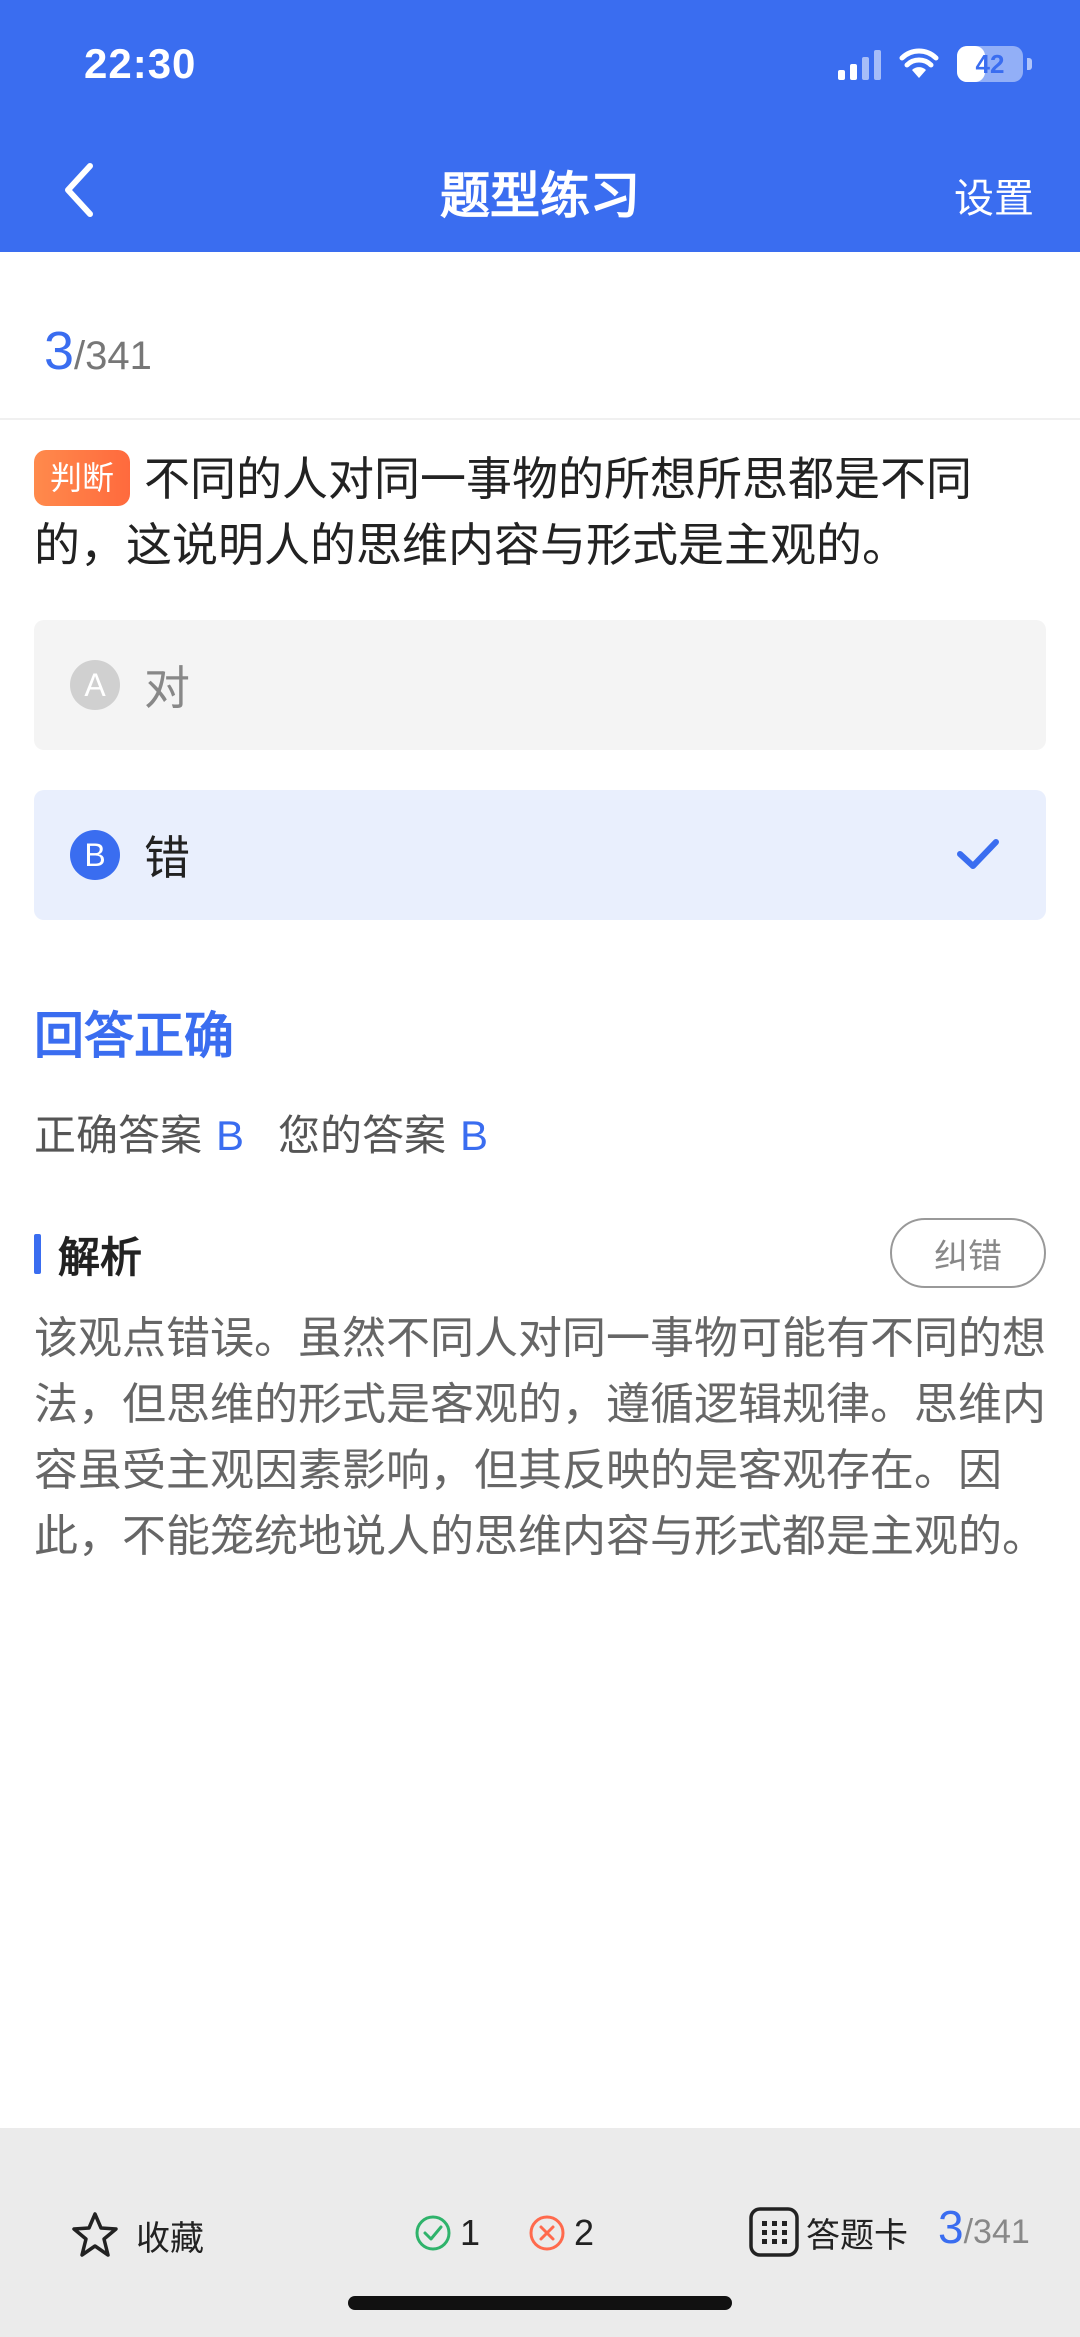 The height and width of the screenshot is (2337, 1080). Describe the element at coordinates (503, 512) in the screenshot. I see `question-text: 不同的人对同一事物的所想所思都是不同的，这说明人的思维内容与形式是主观的。` at that location.